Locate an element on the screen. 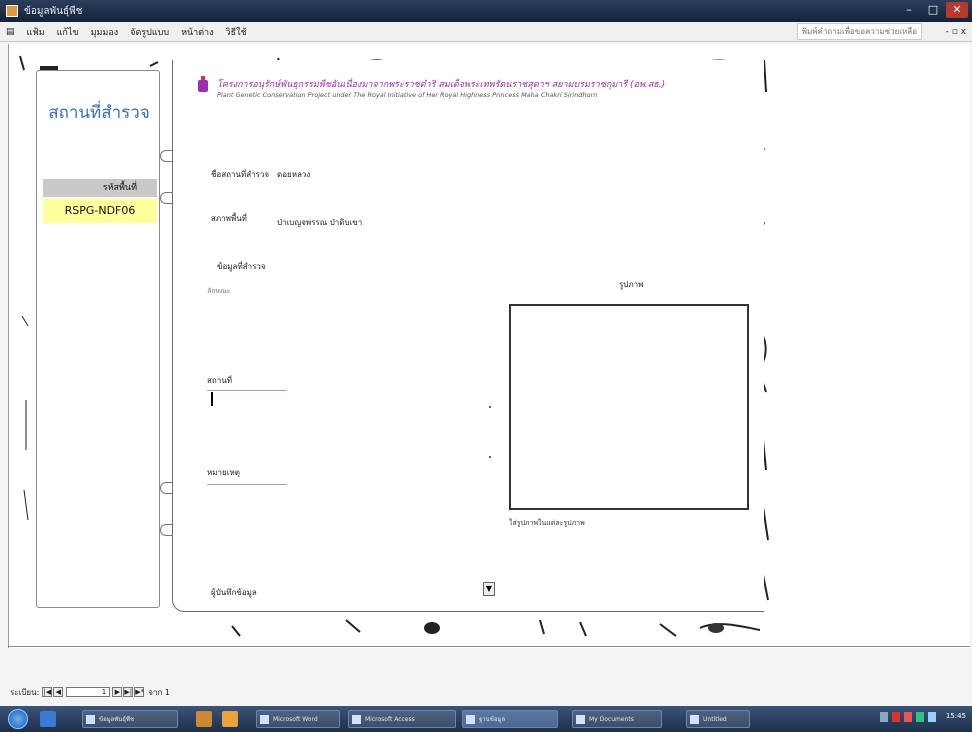 Image resolution: width=972 pixels, height=732 pixels. recorder-label: ผู้บันทึกข้อมูล is located at coordinates (234, 592).